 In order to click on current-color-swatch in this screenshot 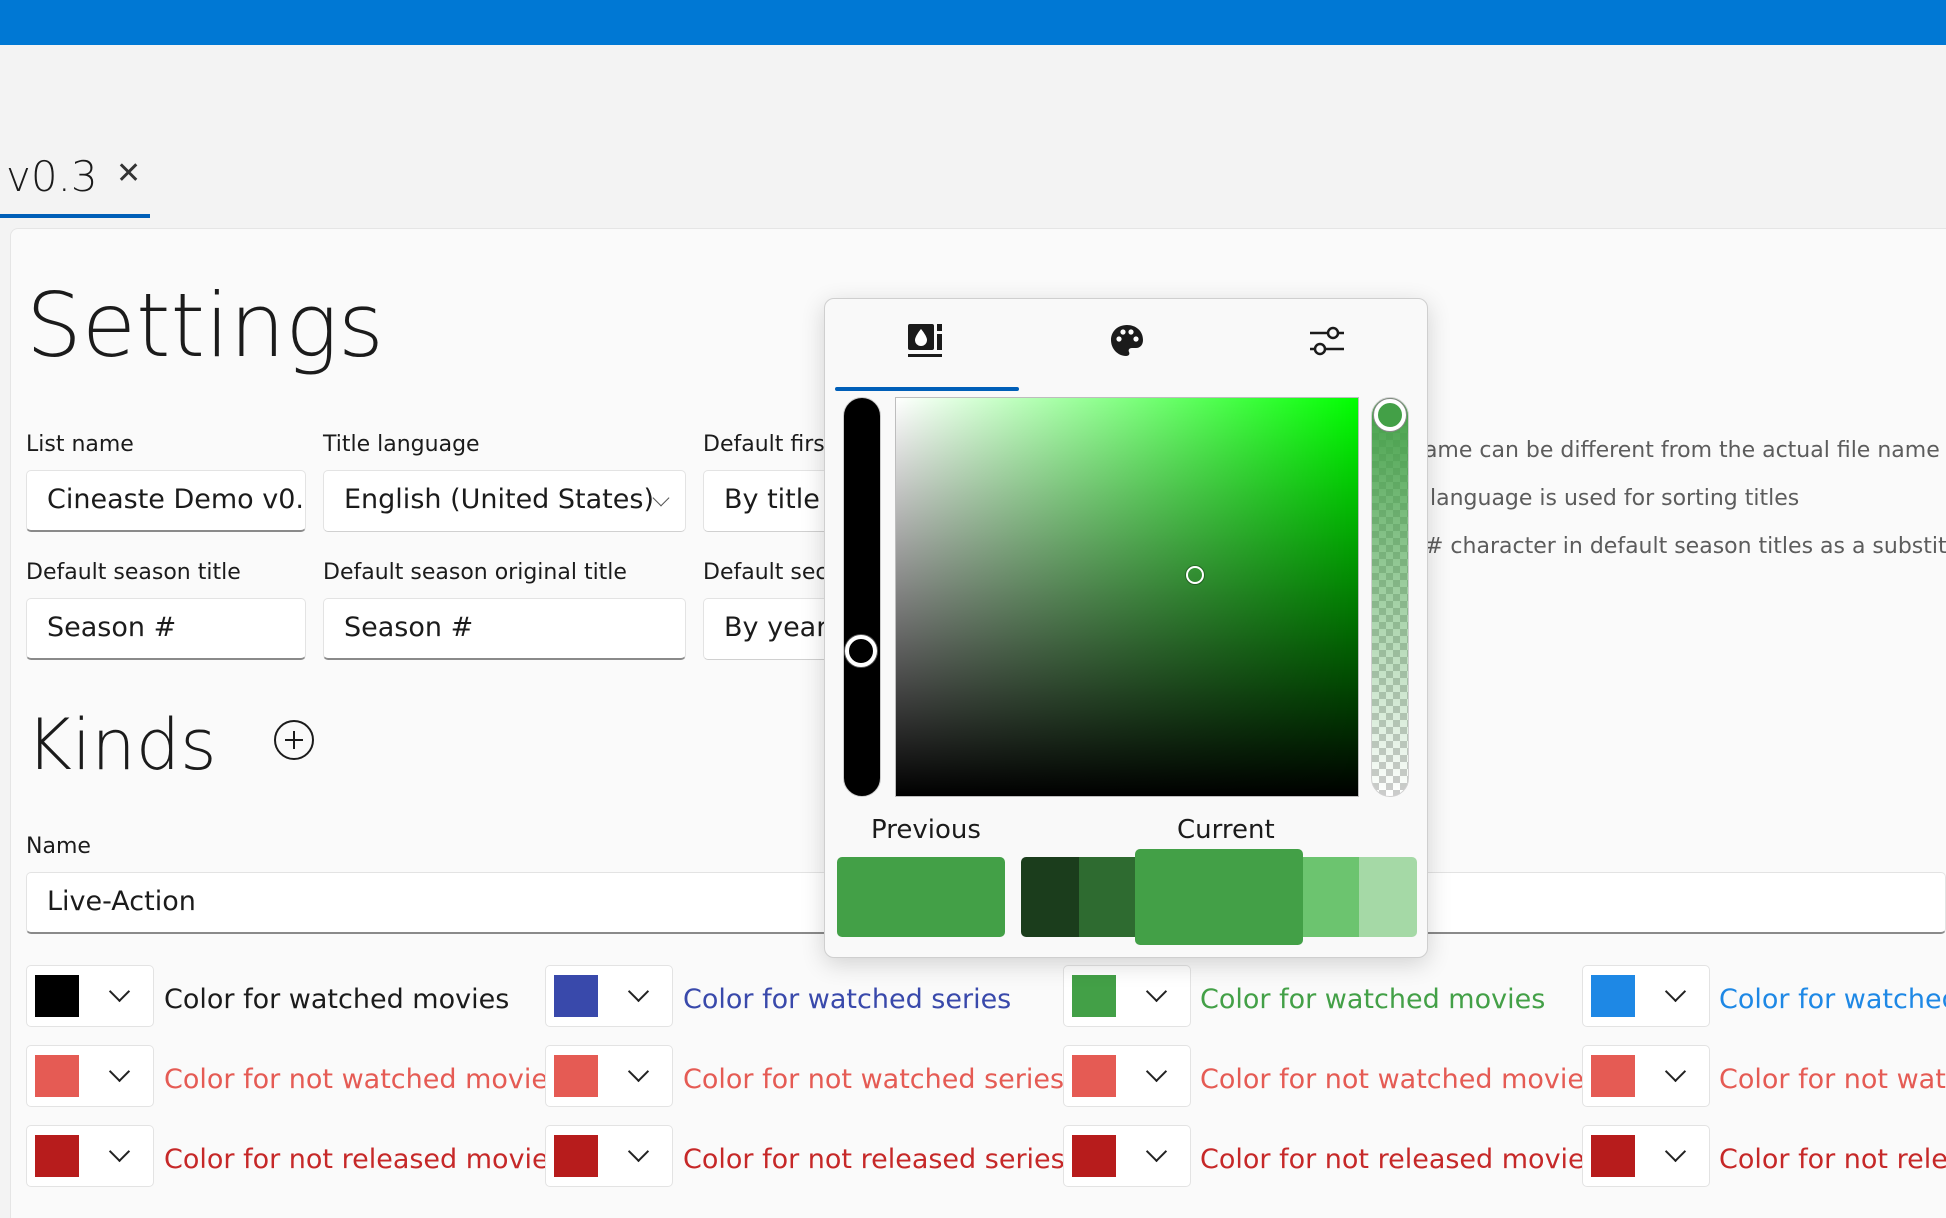, I will do `click(1219, 897)`.